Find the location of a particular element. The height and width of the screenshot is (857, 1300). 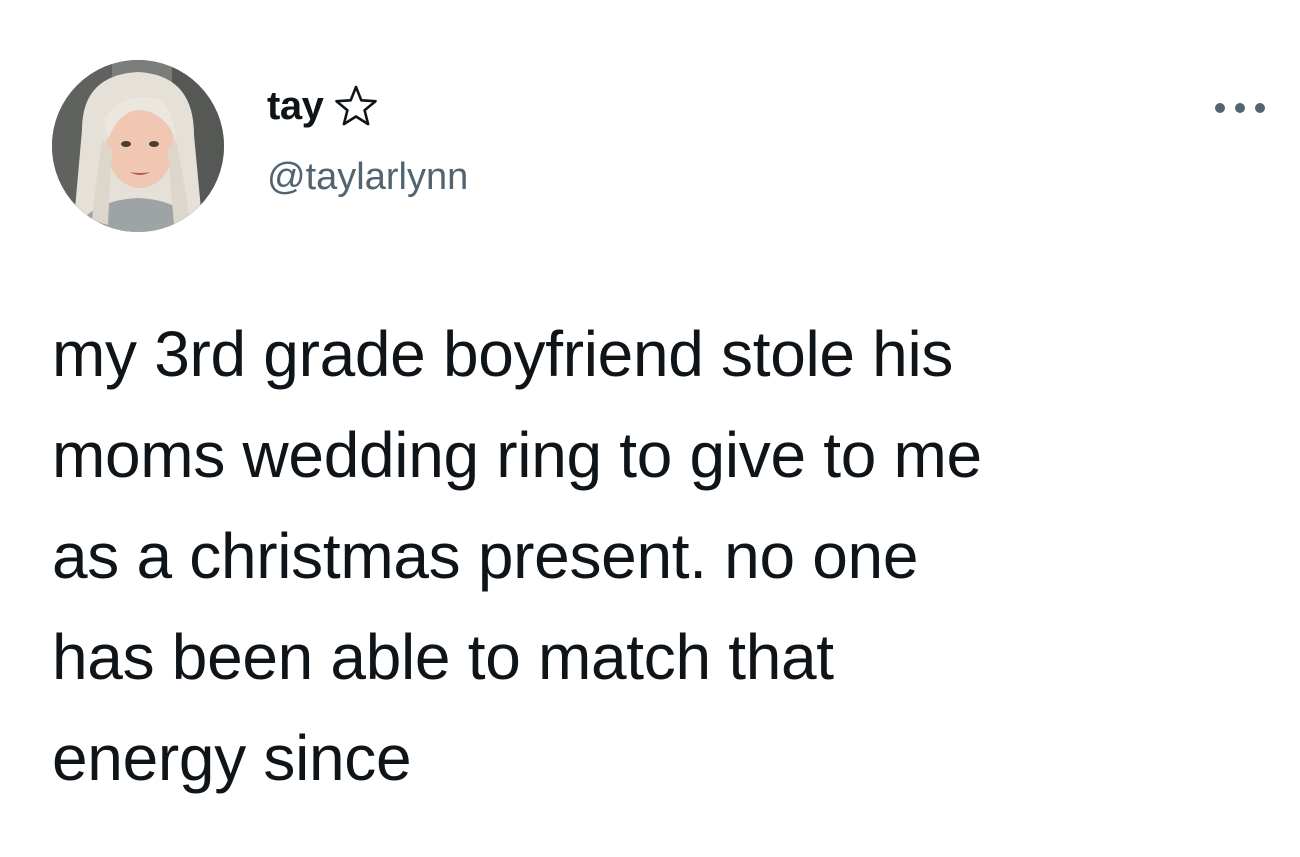

avatar-photo is located at coordinates (138, 146).